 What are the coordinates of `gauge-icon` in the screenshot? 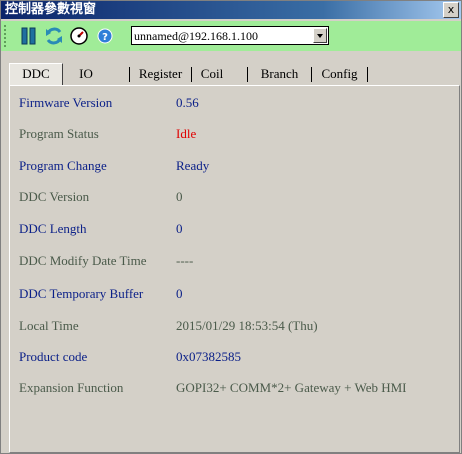 It's located at (79, 36).